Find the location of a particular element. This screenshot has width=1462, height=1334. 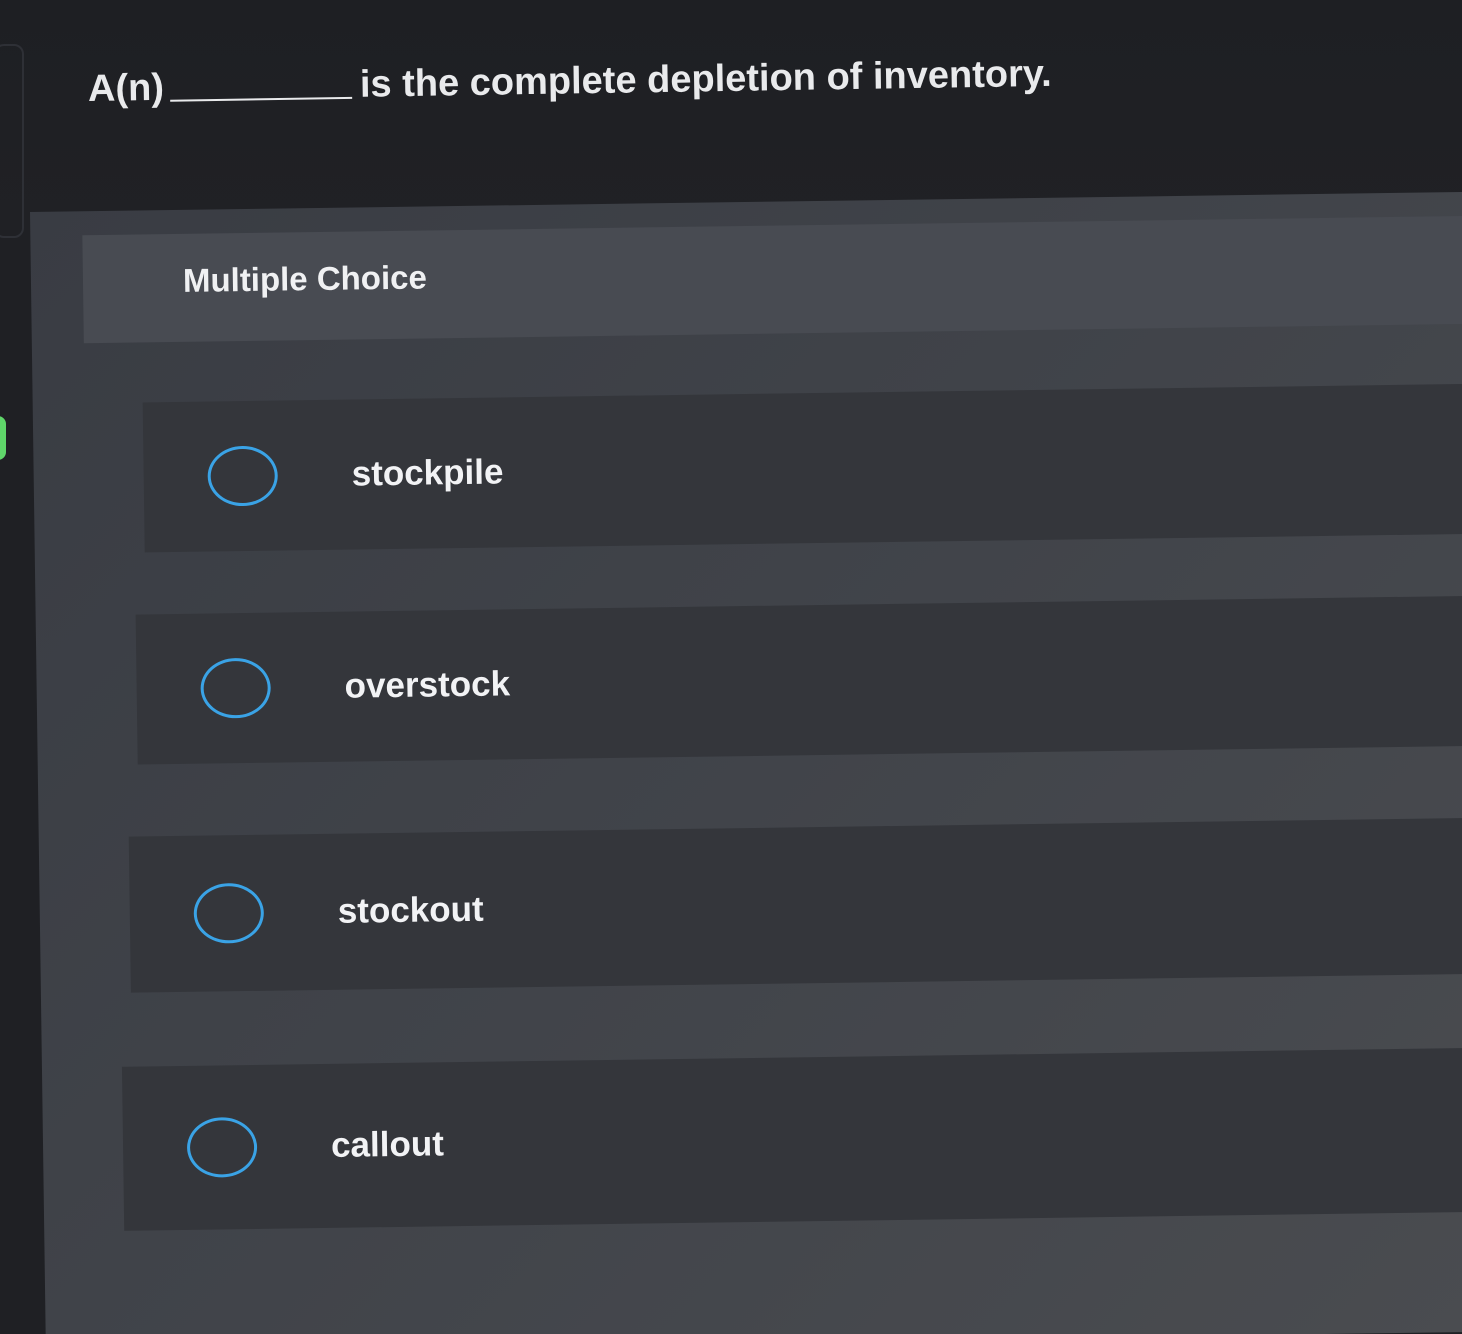

option-overstock: overstock is located at coordinates (798, 680).